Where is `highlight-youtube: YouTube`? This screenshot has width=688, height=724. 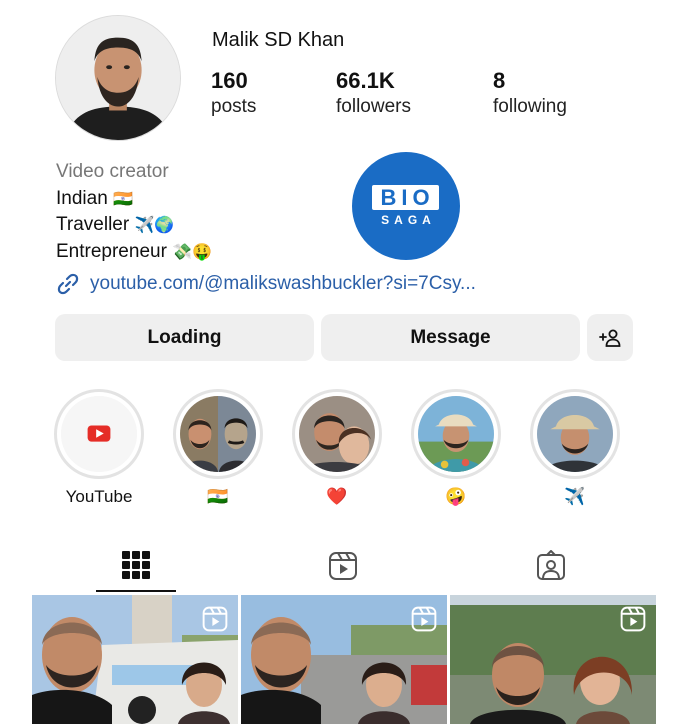
highlight-youtube: YouTube is located at coordinates (99, 448).